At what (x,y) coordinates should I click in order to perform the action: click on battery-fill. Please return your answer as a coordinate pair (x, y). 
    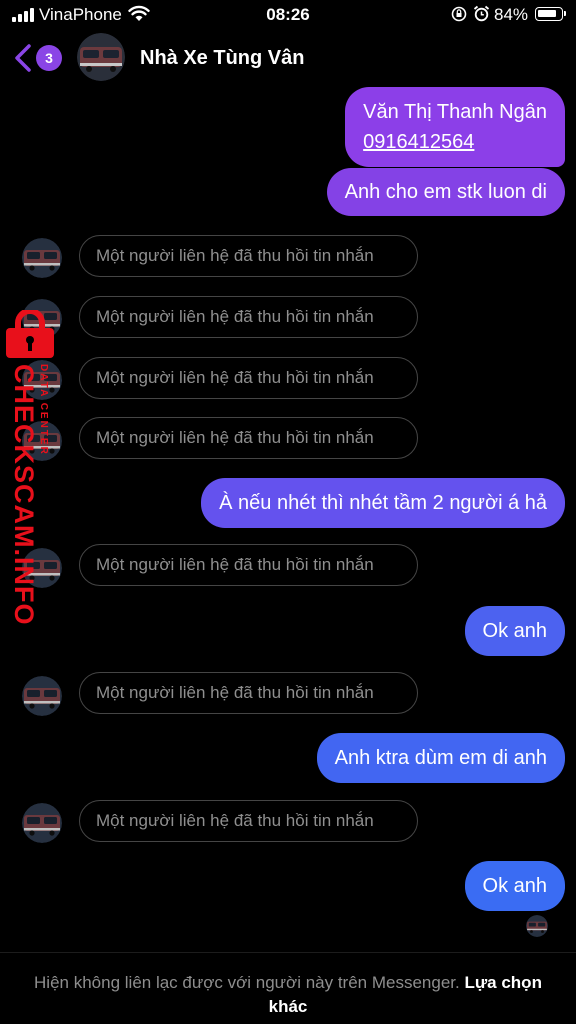
    Looking at the image, I should click on (547, 13).